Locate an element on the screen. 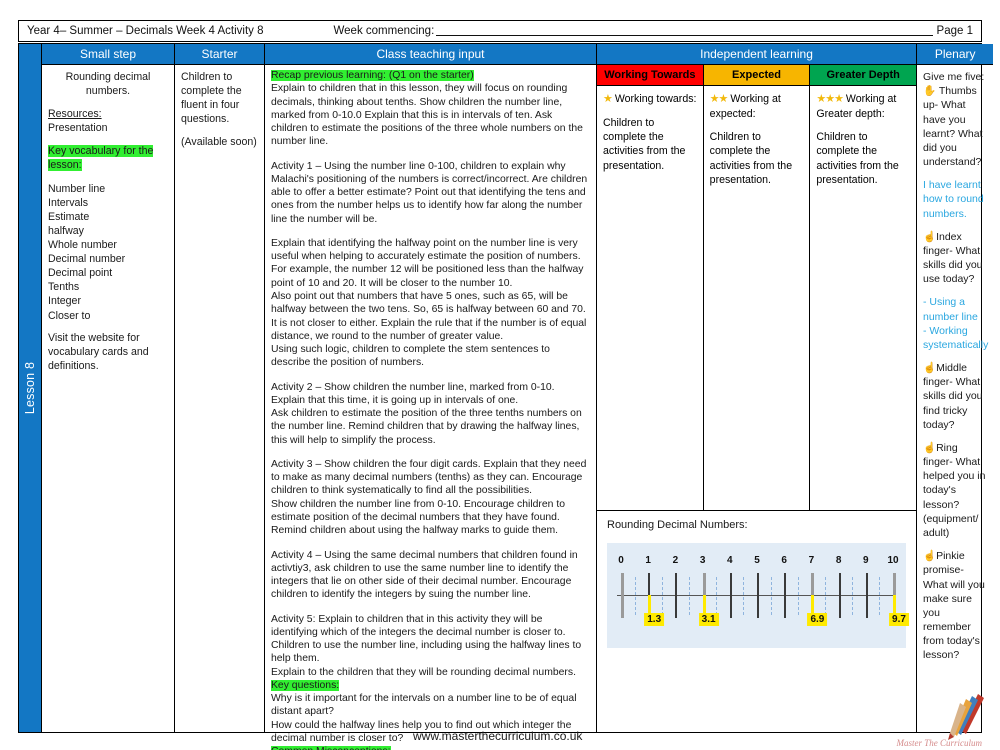 Image resolution: width=1000 pixels, height=750 pixels. number-line-marker-label: 6.9 is located at coordinates (817, 619).